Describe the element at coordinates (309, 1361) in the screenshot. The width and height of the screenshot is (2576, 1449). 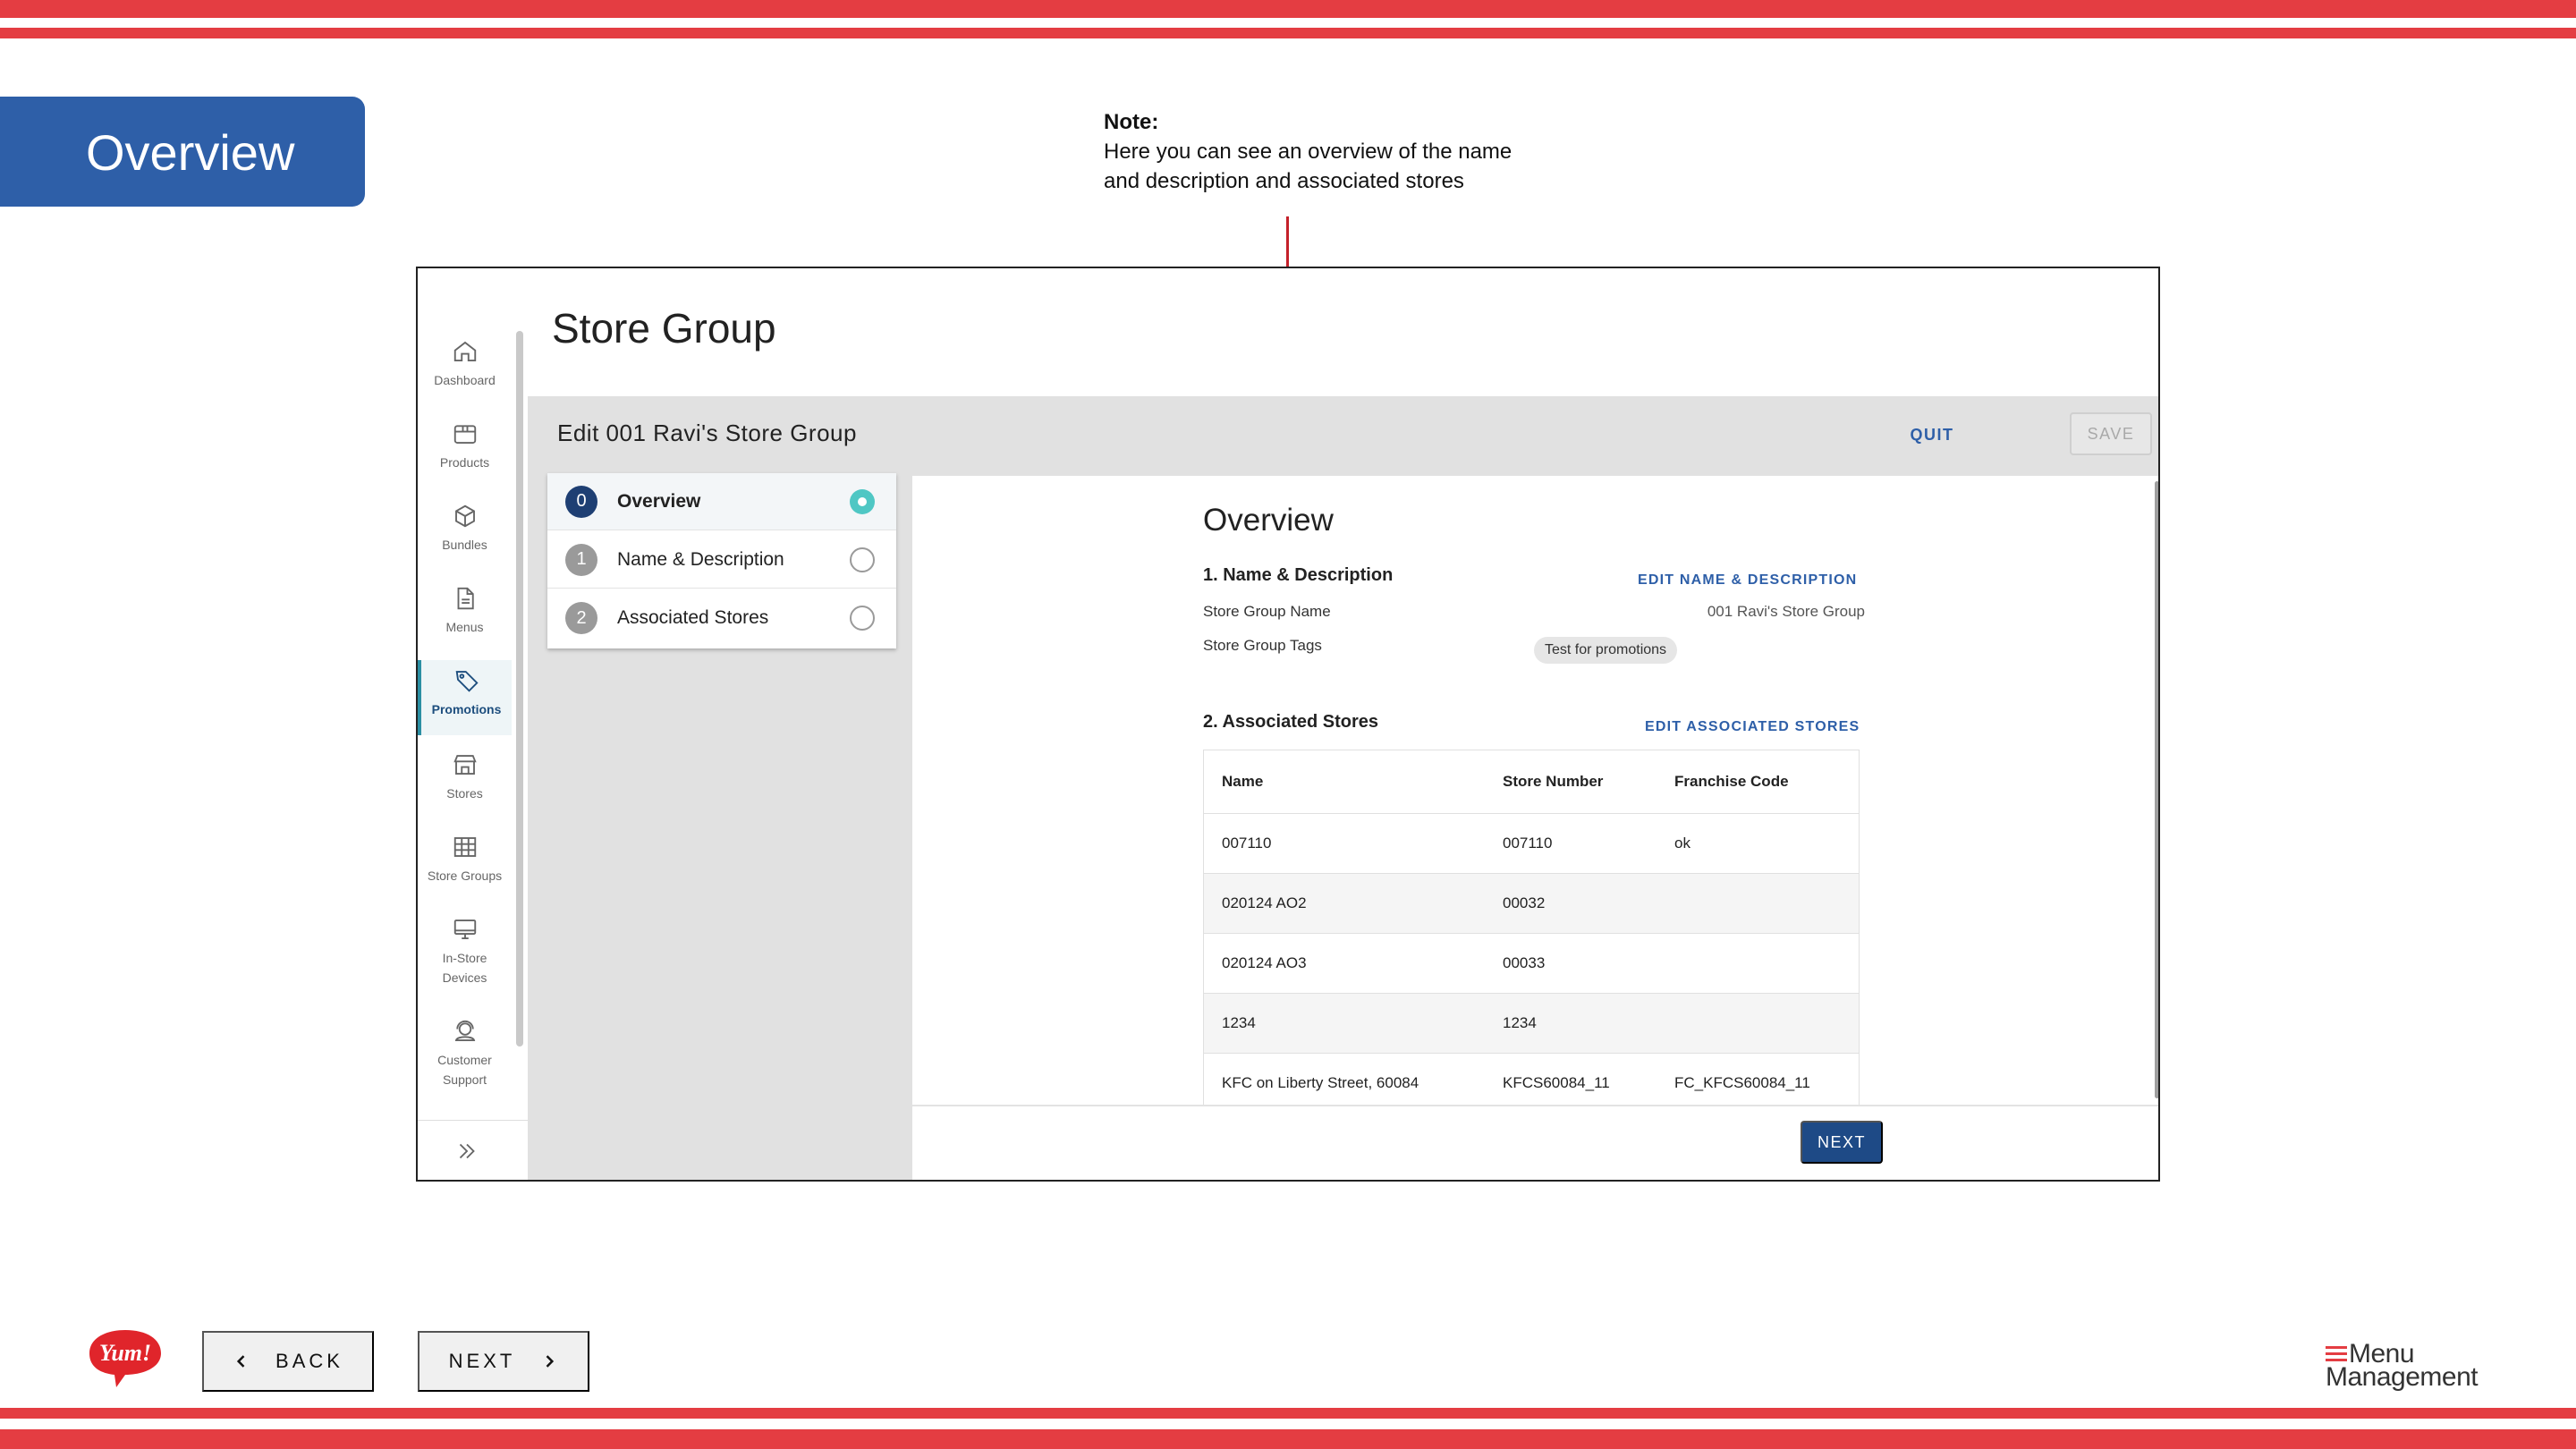
I see `back-button-label: BACK` at that location.